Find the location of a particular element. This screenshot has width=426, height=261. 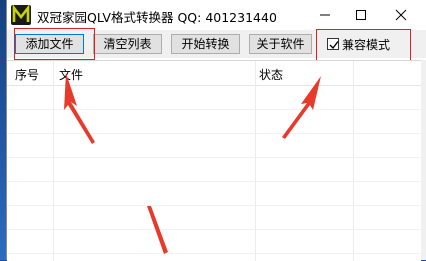

highlight-box-compat-mode is located at coordinates (363, 46).